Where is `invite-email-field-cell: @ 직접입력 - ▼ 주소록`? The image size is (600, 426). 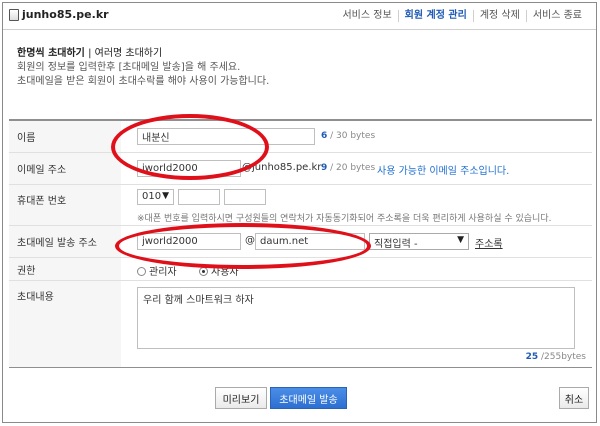 invite-email-field-cell: @ 직접입력 - ▼ 주소록 is located at coordinates (356, 241).